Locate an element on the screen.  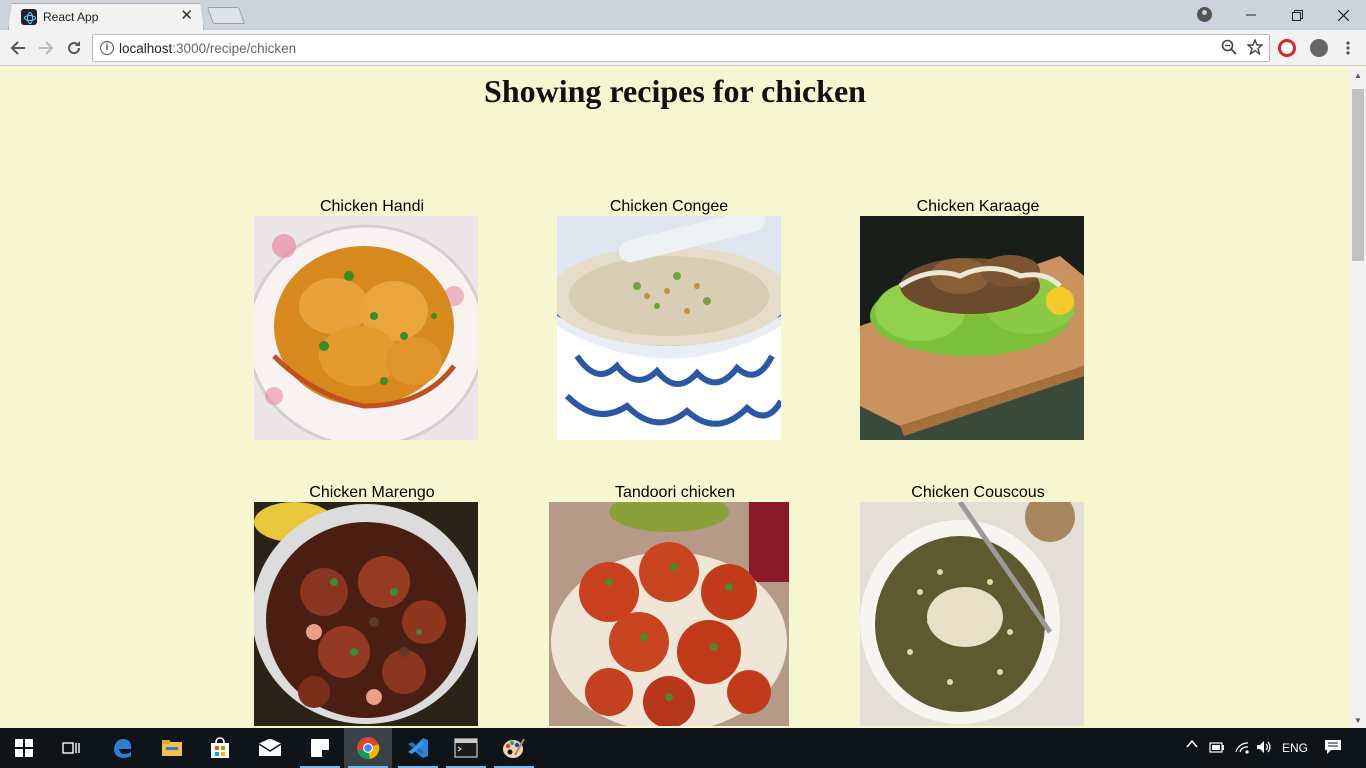
input-language: ENG is located at coordinates (1295, 748).